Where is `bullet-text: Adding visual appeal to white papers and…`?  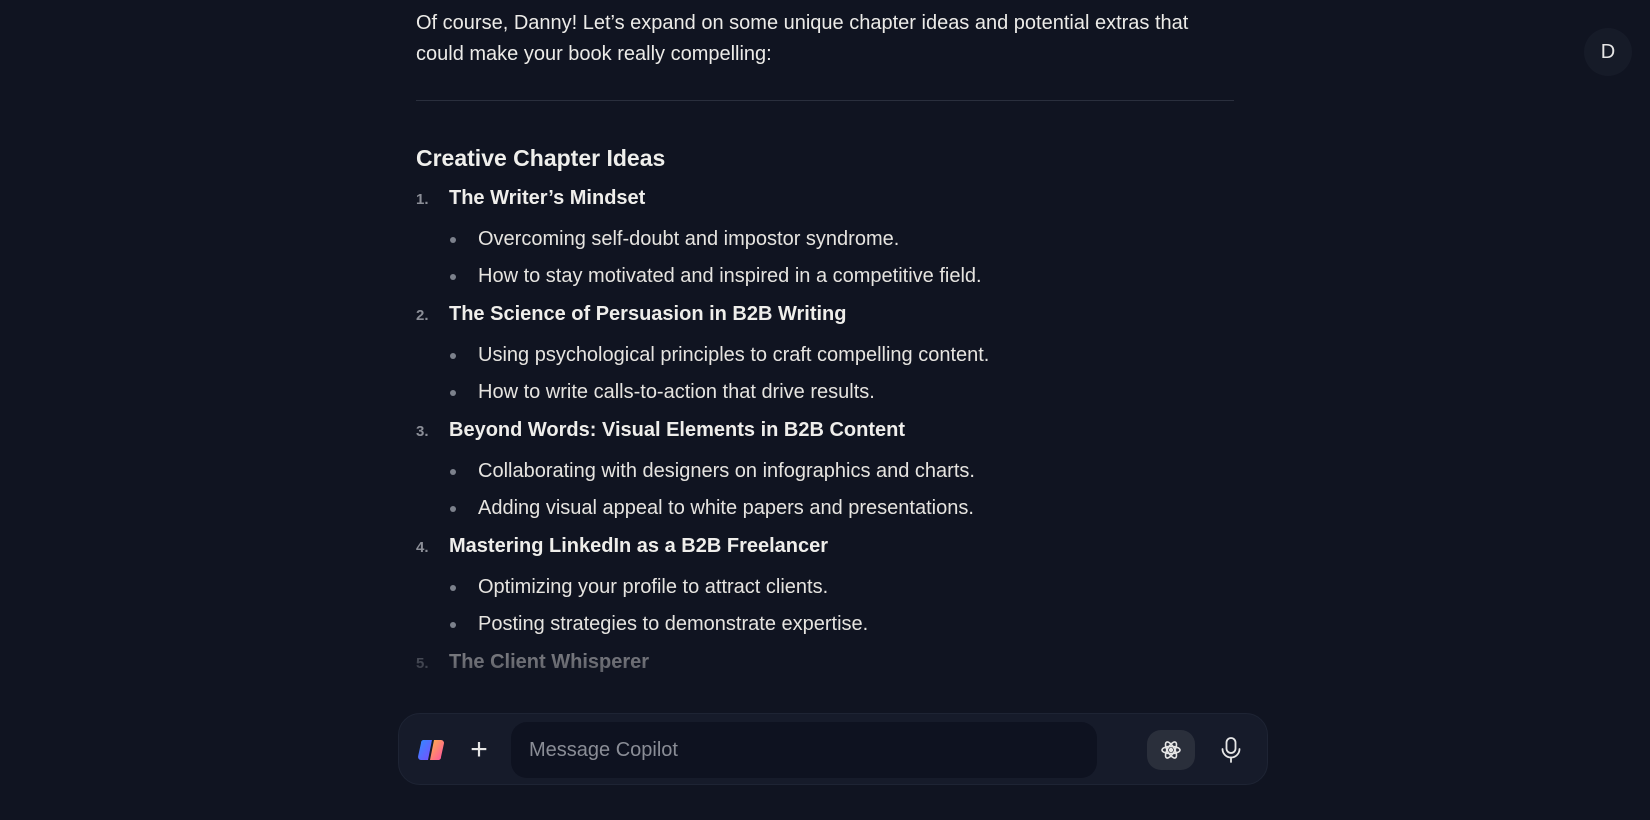 bullet-text: Adding visual appeal to white papers and… is located at coordinates (726, 508).